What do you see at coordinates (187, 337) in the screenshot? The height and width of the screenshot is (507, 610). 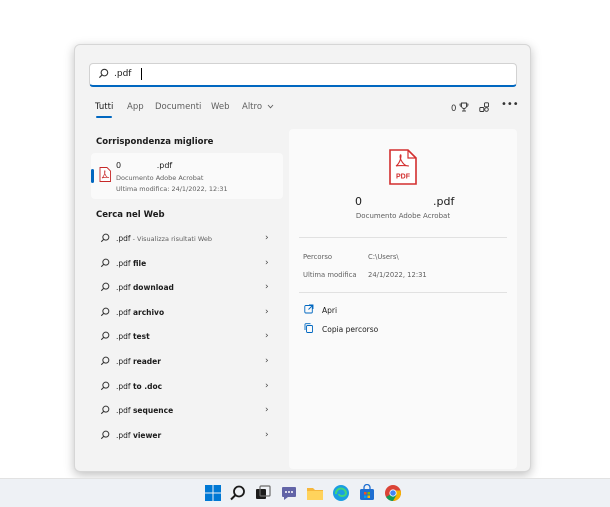 I see `web-result-item: .pdf test ›` at bounding box center [187, 337].